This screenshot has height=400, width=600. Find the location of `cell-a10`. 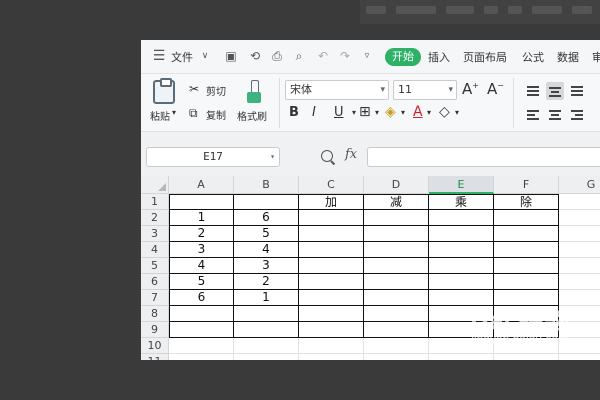

cell-a10 is located at coordinates (201, 346).